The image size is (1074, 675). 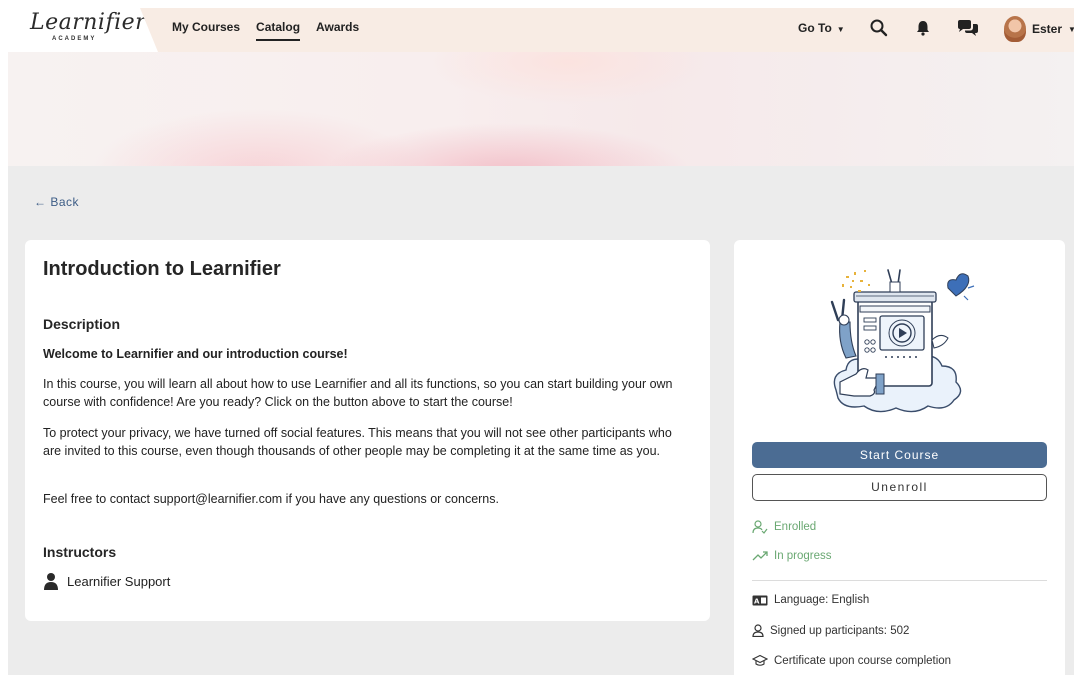 I want to click on main-nav: My Courses Catalog Awards, so click(x=265, y=30).